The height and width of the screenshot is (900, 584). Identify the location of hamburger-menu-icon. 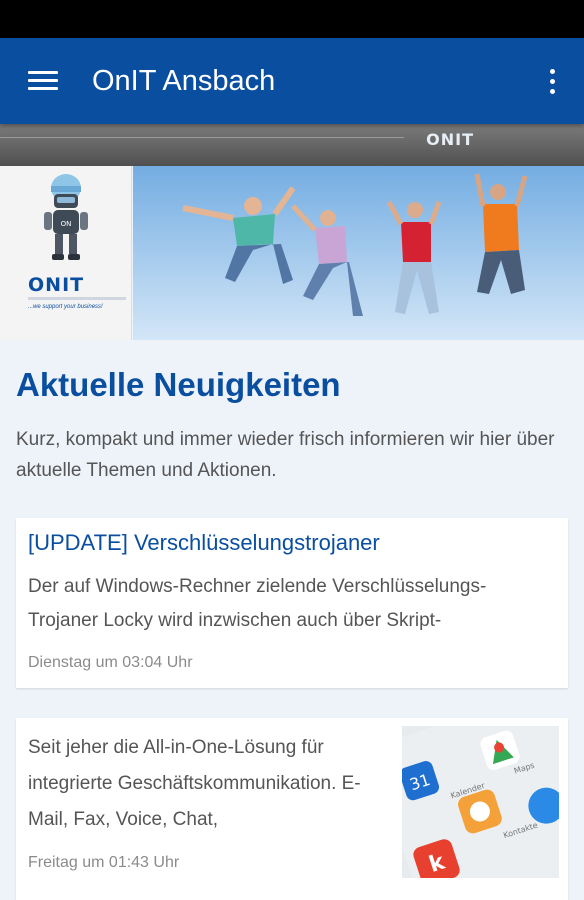
(43, 81).